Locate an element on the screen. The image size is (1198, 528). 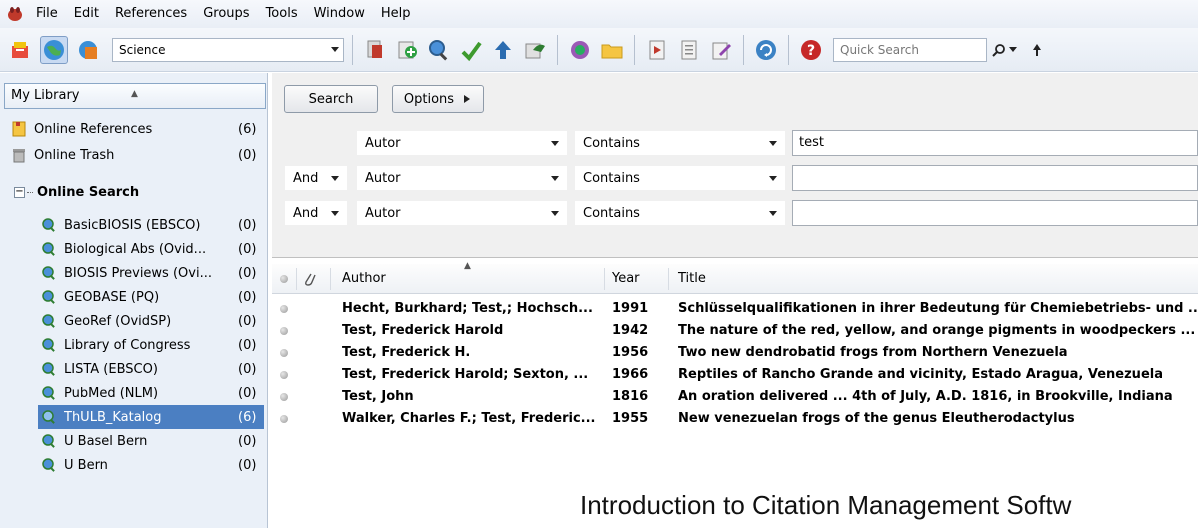
boolean-select-3: And is located at coordinates (316, 213).